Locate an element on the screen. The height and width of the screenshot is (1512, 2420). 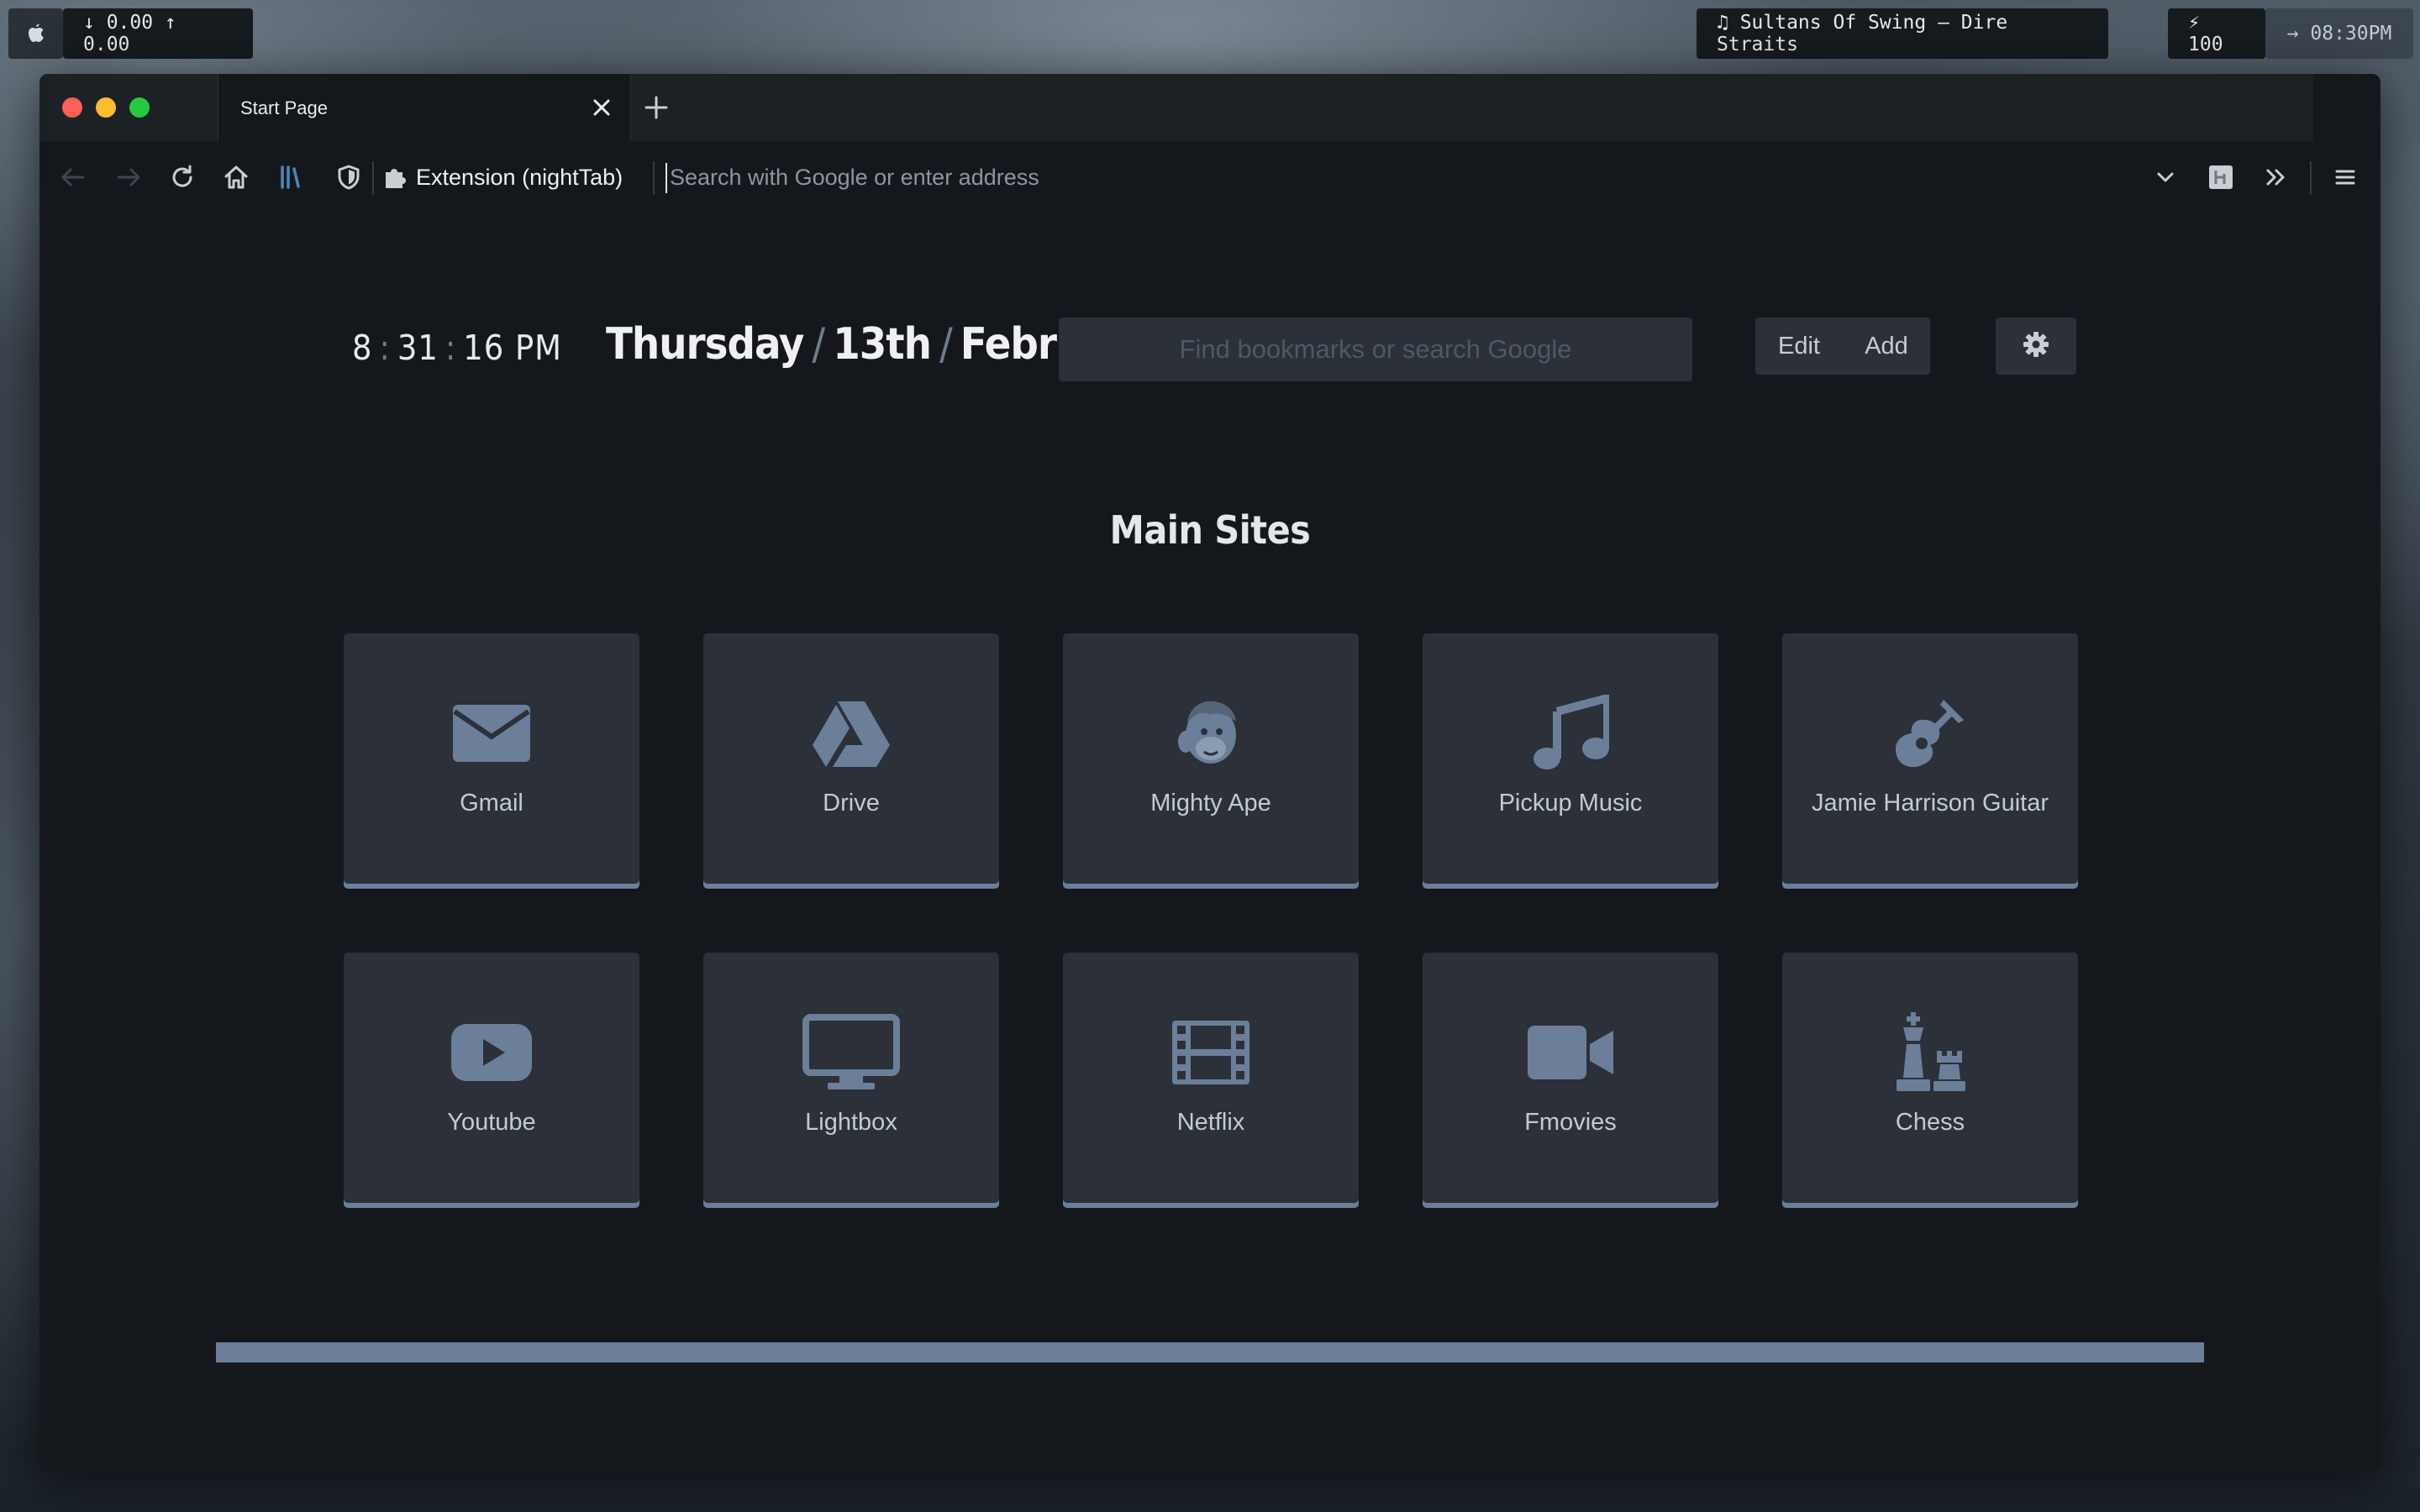
bookmark-tile-netflix: Netflix is located at coordinates (1211, 1080).